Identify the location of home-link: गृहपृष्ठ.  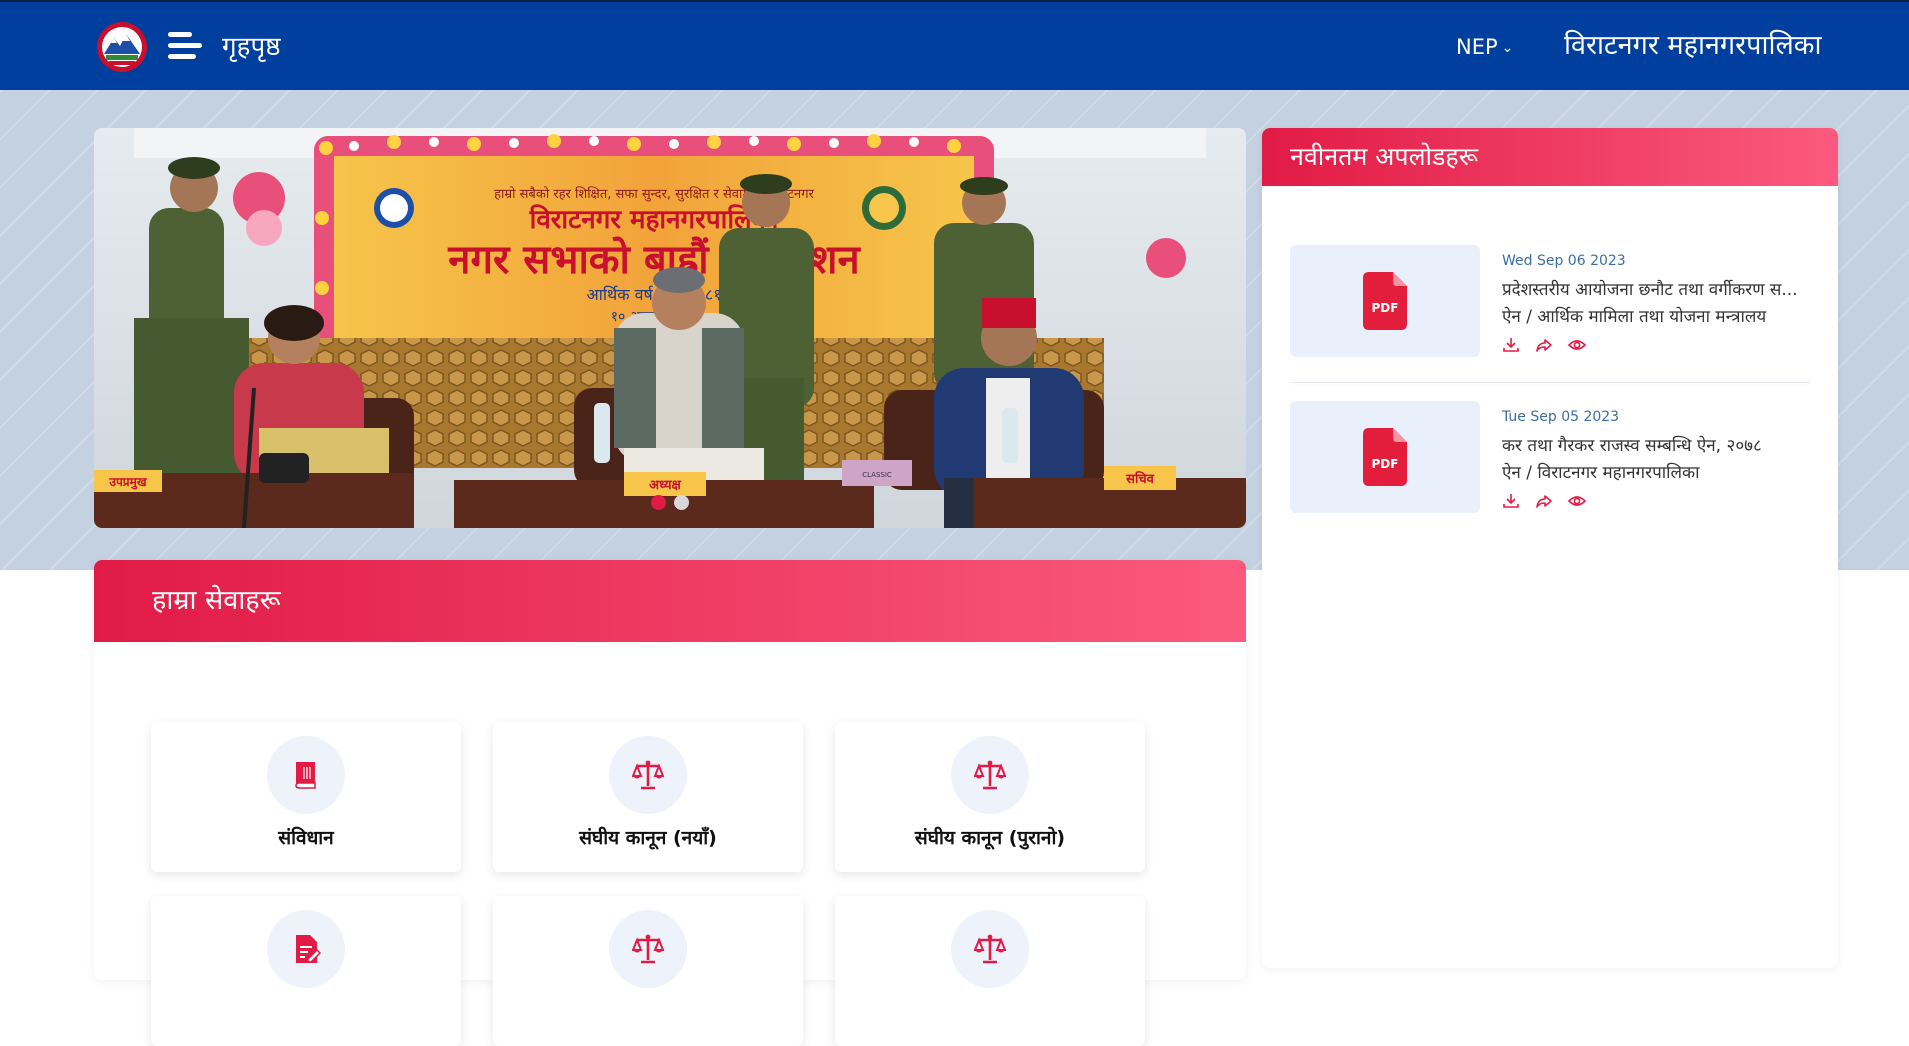
(251, 47).